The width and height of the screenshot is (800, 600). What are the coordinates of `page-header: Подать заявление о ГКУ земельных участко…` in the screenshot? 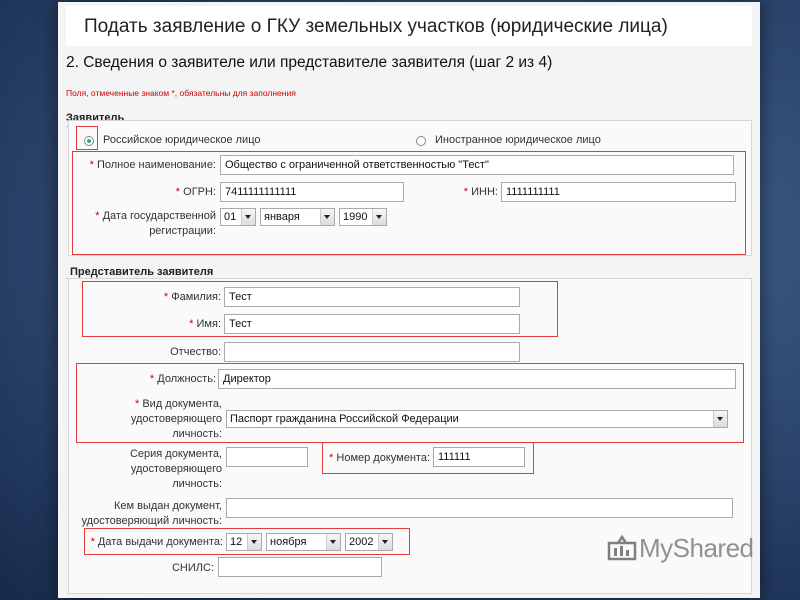 It's located at (409, 26).